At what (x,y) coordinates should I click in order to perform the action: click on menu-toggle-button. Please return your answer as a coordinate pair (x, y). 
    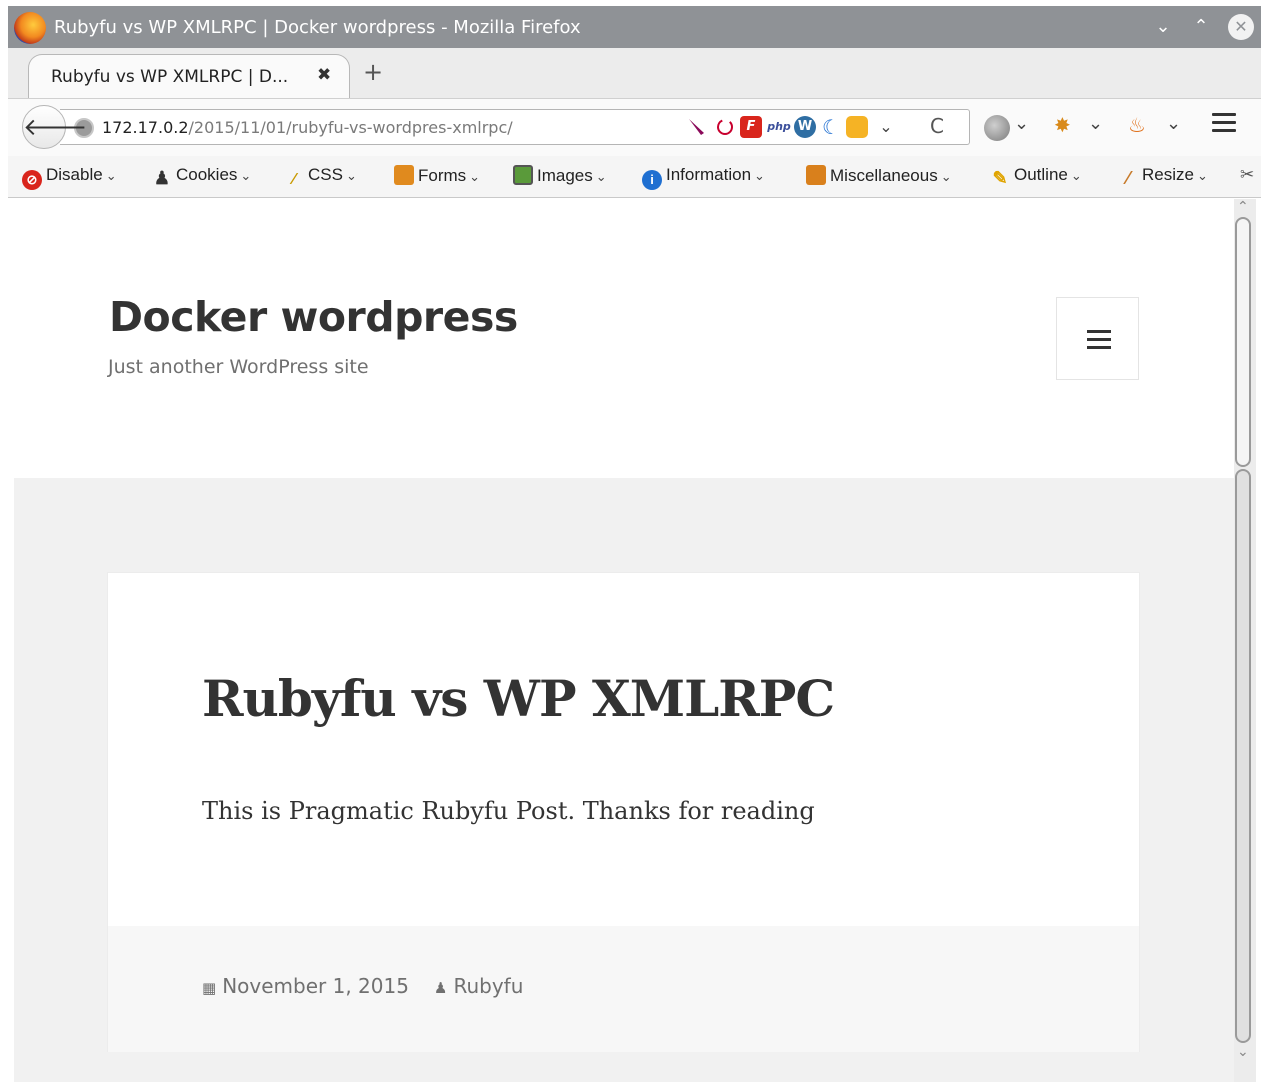
    Looking at the image, I should click on (1097, 338).